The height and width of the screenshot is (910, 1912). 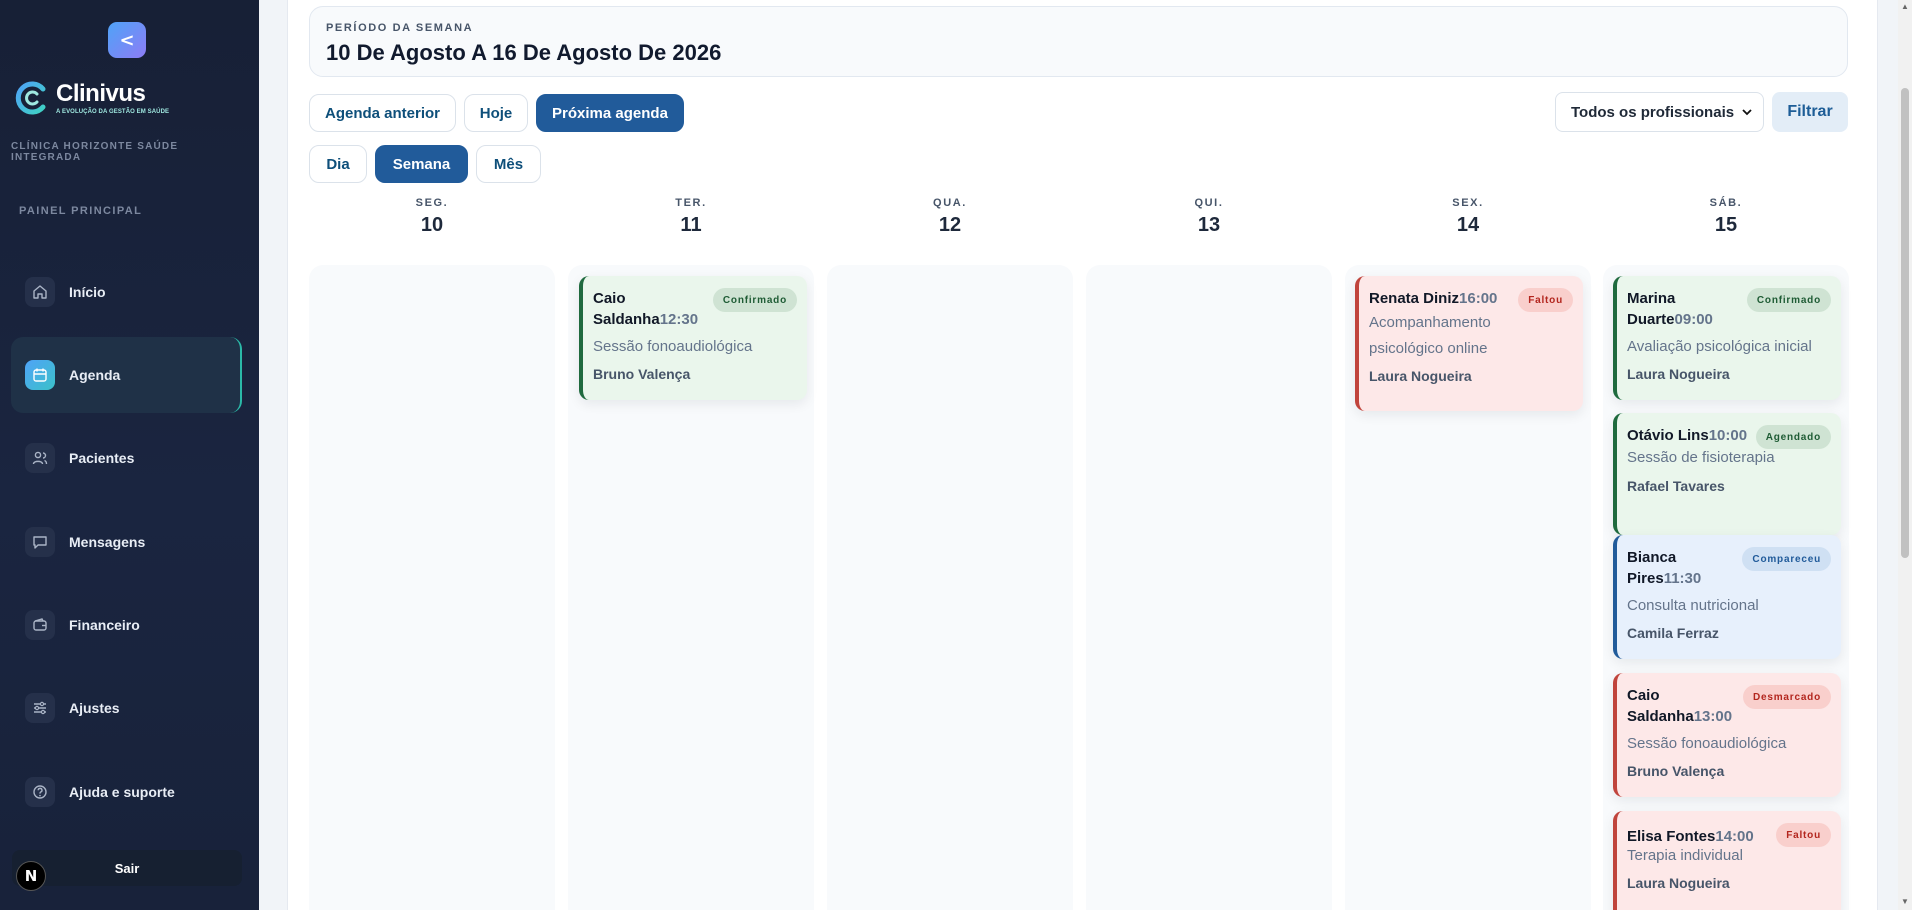 I want to click on professional-select: Todos os profissionais, so click(x=1659, y=112).